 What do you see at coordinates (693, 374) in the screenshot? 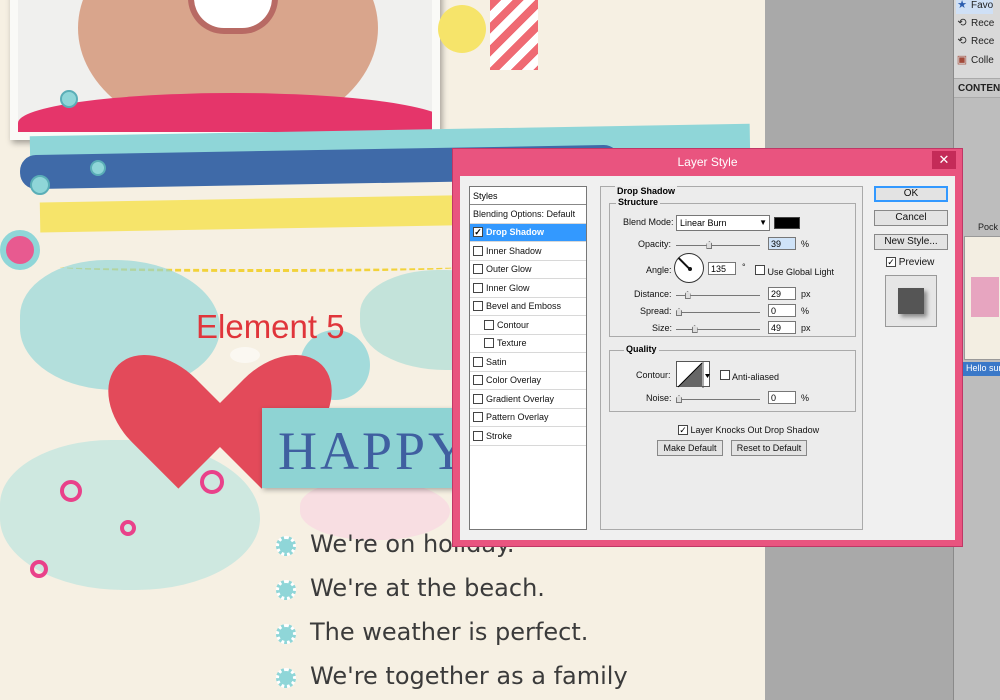
I see `contour-picker` at bounding box center [693, 374].